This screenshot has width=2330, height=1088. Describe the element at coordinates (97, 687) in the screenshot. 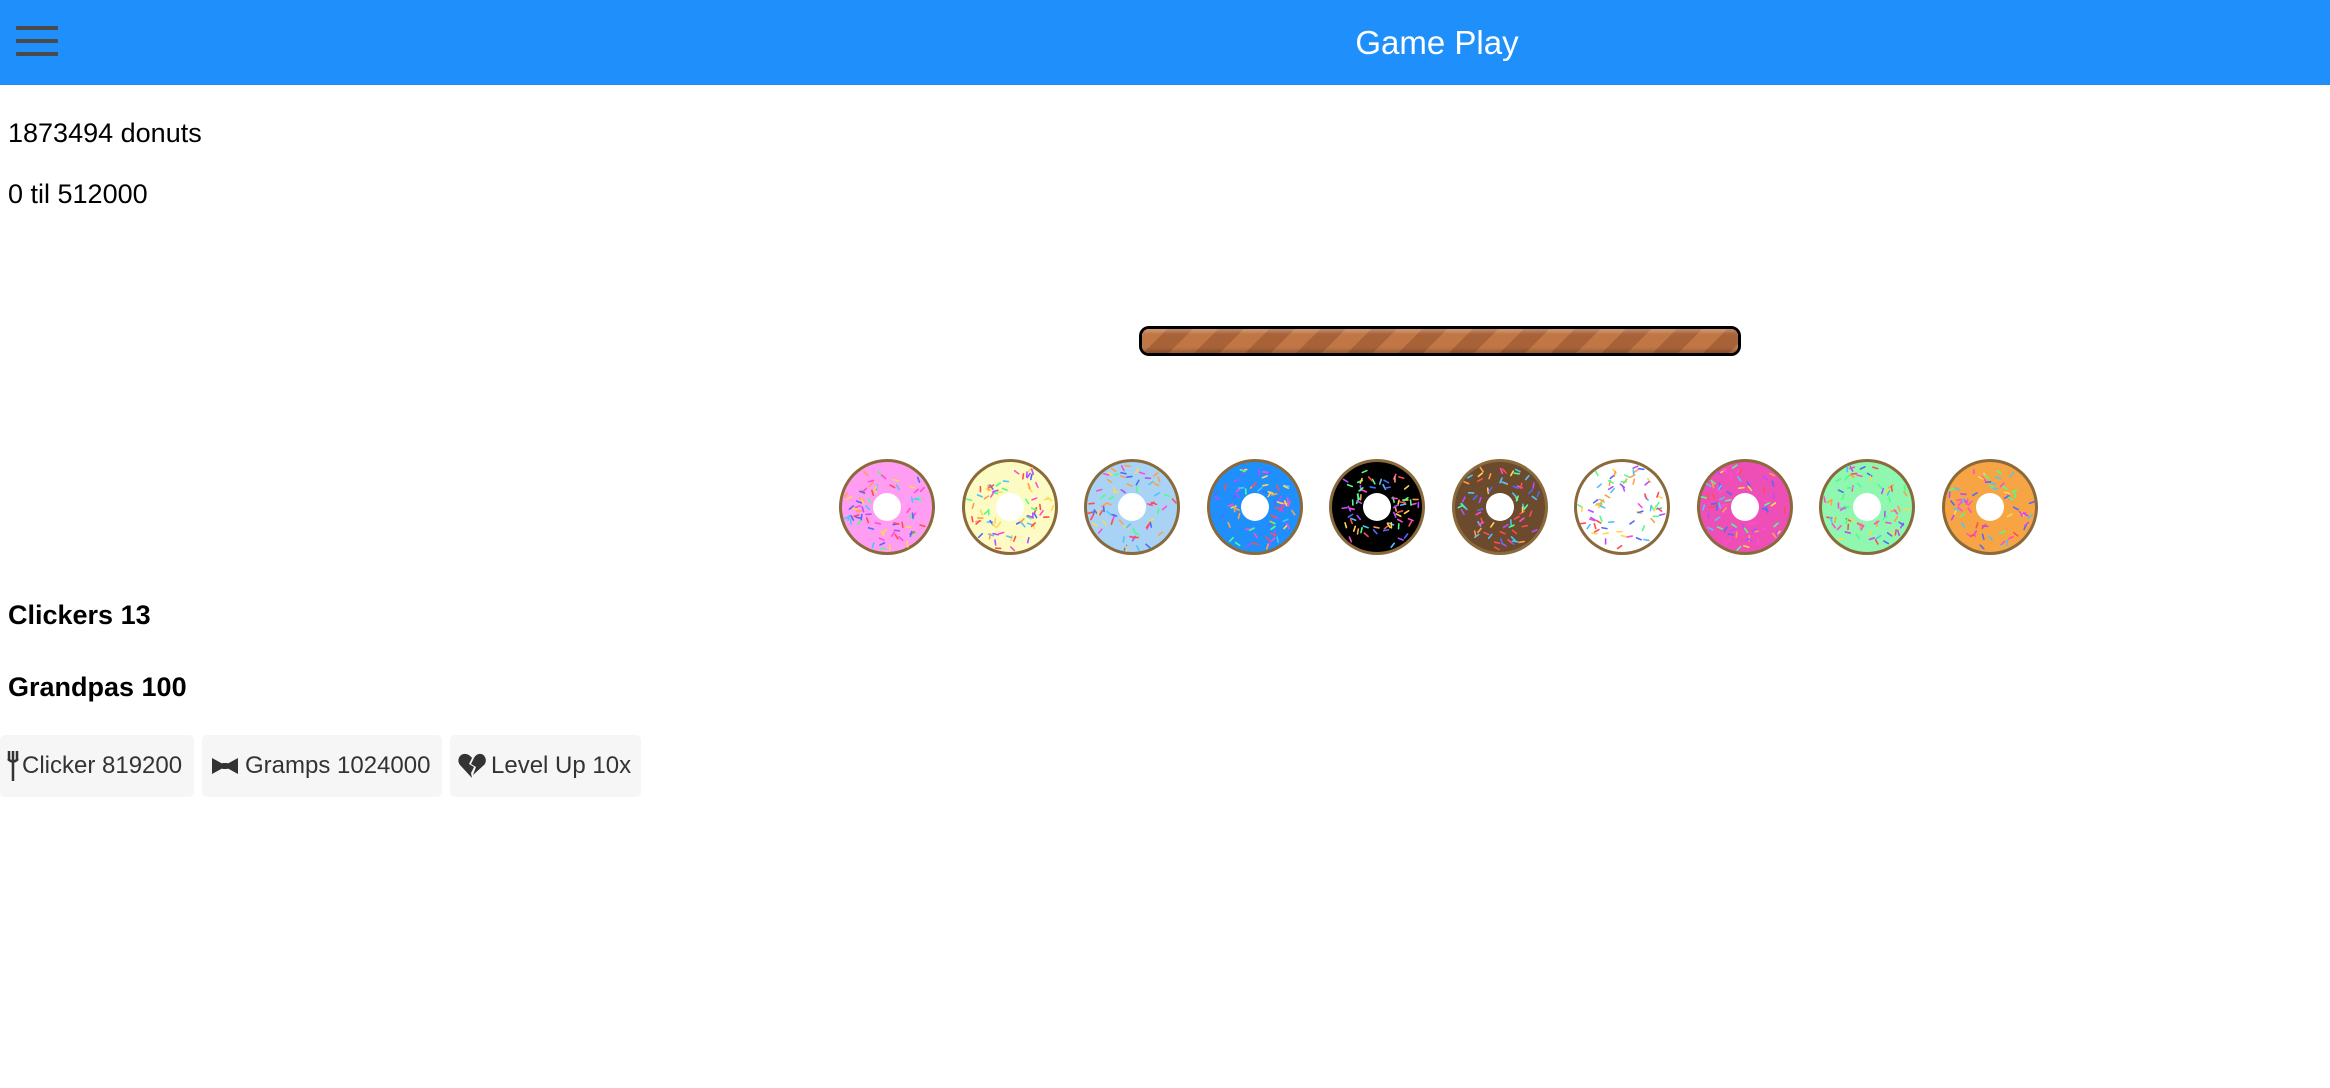

I see `grandpas-count: Grandpas 100` at that location.